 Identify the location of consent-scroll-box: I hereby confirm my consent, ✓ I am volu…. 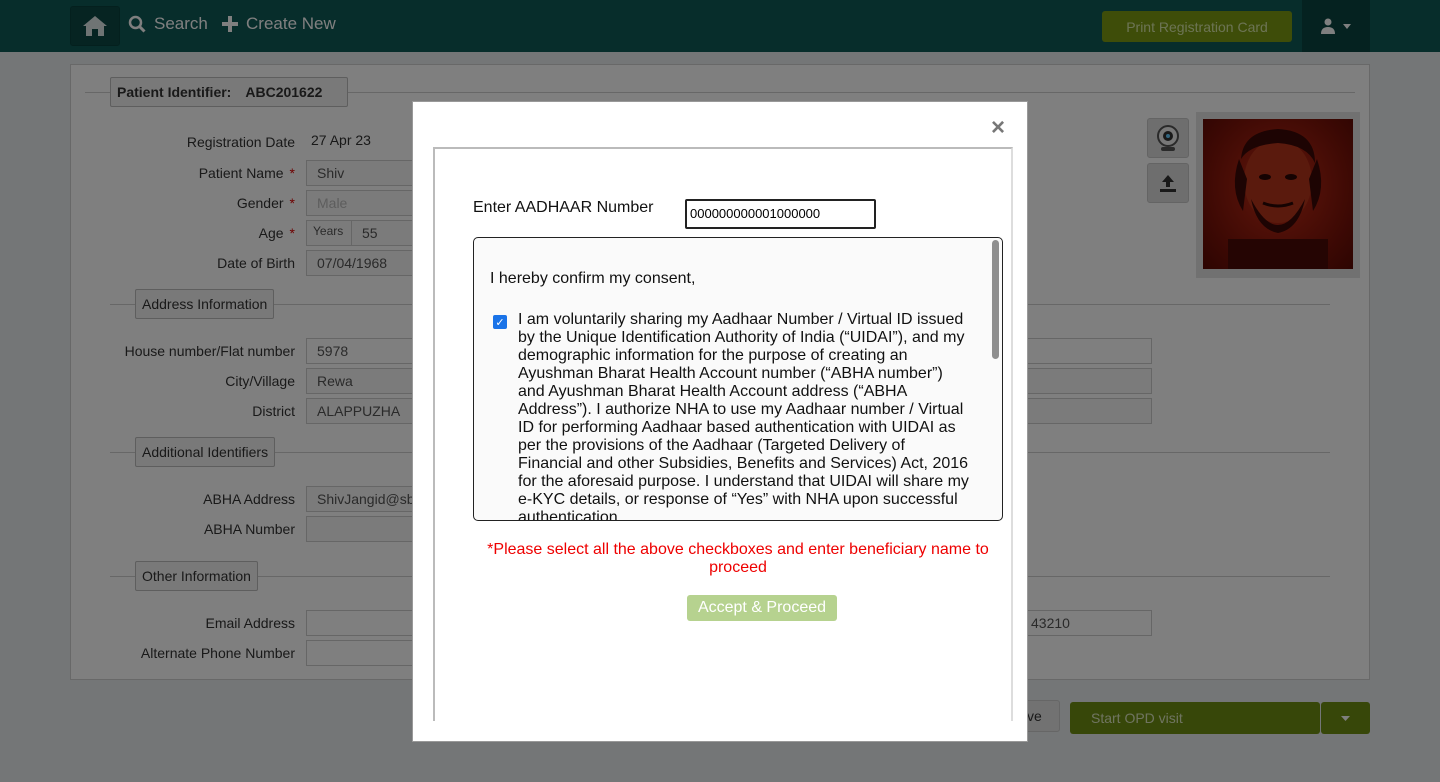
(738, 379).